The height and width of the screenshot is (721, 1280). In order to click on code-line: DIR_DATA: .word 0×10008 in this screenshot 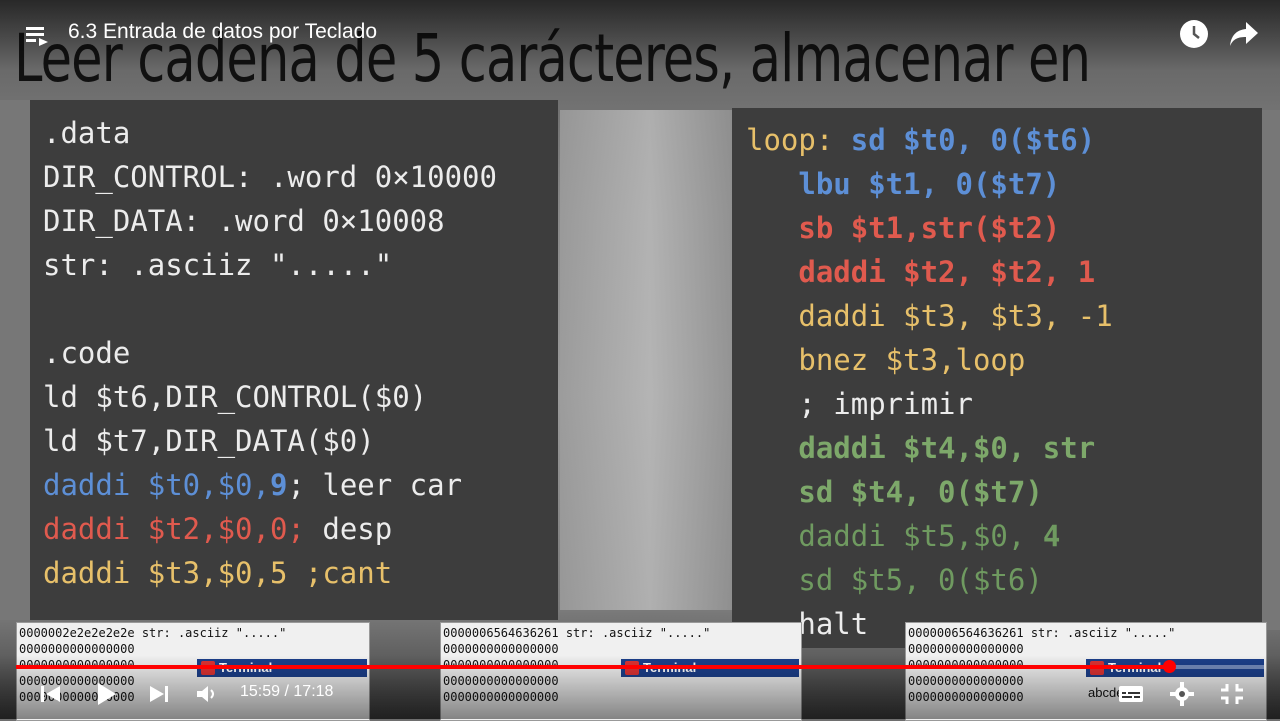, I will do `click(244, 221)`.